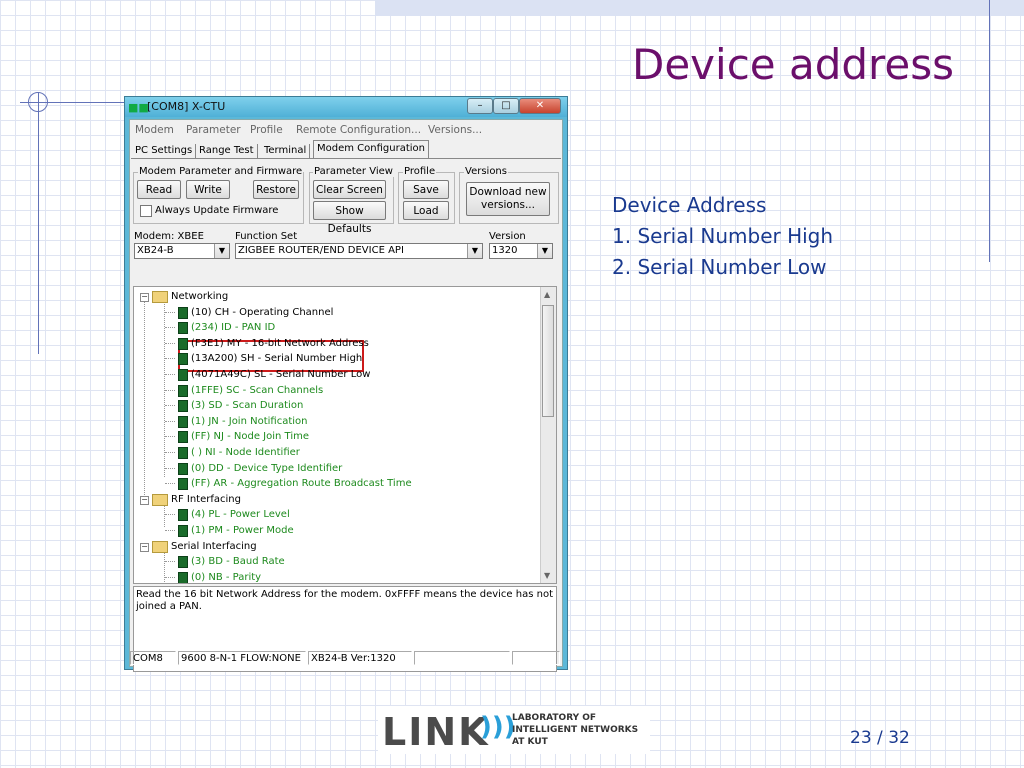 This screenshot has width=1024, height=768. Describe the element at coordinates (208, 189) in the screenshot. I see `write-button: Write` at that location.